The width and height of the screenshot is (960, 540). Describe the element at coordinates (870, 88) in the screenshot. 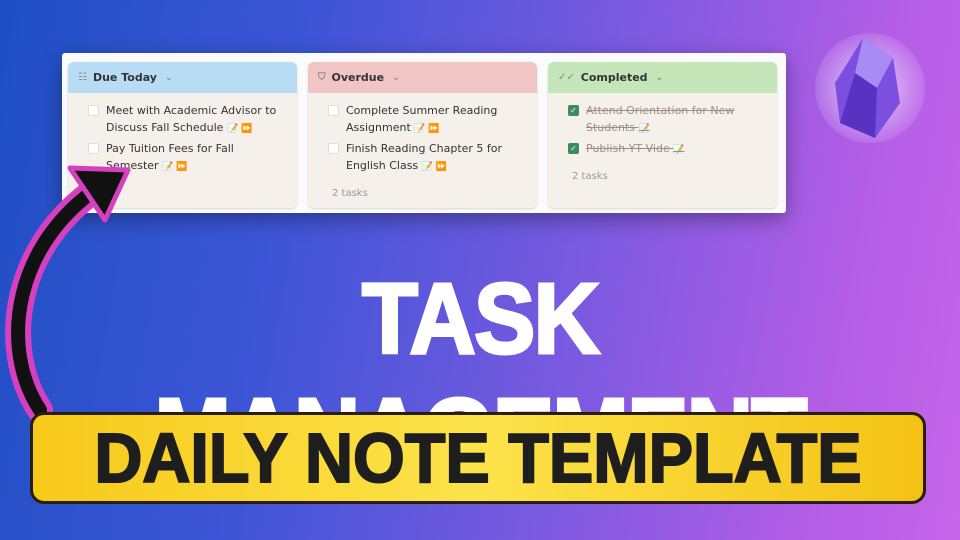

I see `obsidian-logo-icon` at that location.